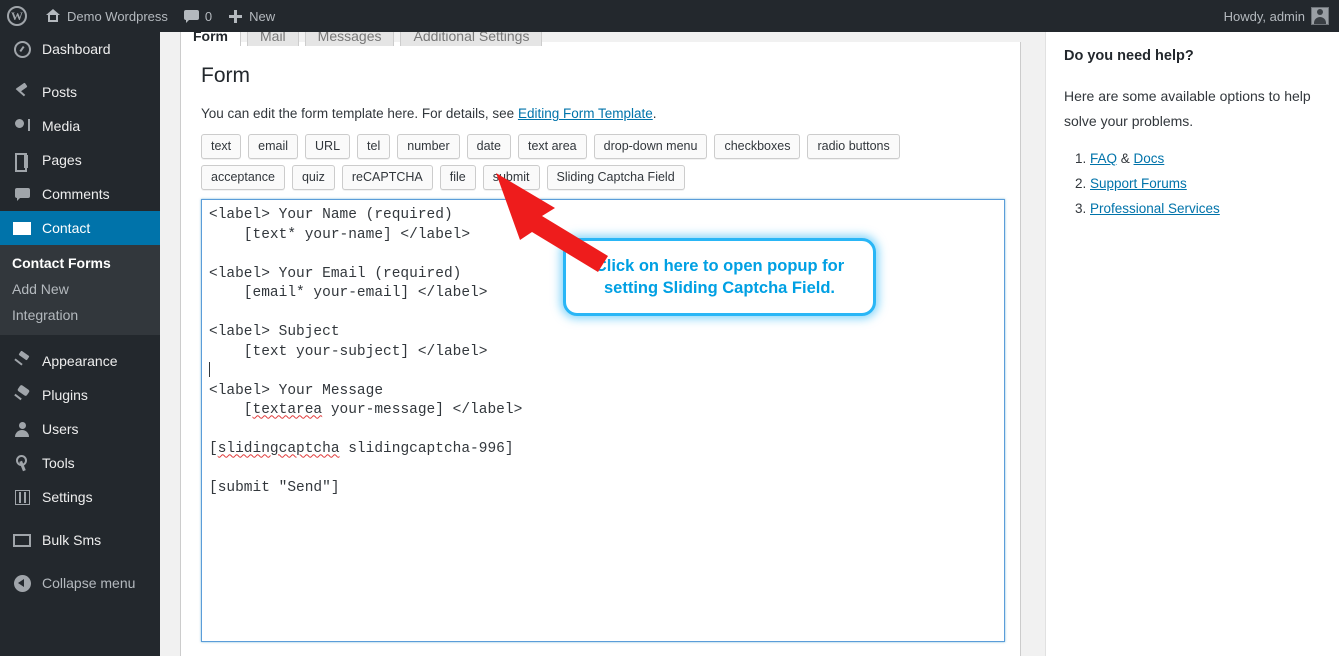  I want to click on code-line: [text your-subject] </label>, so click(348, 351).